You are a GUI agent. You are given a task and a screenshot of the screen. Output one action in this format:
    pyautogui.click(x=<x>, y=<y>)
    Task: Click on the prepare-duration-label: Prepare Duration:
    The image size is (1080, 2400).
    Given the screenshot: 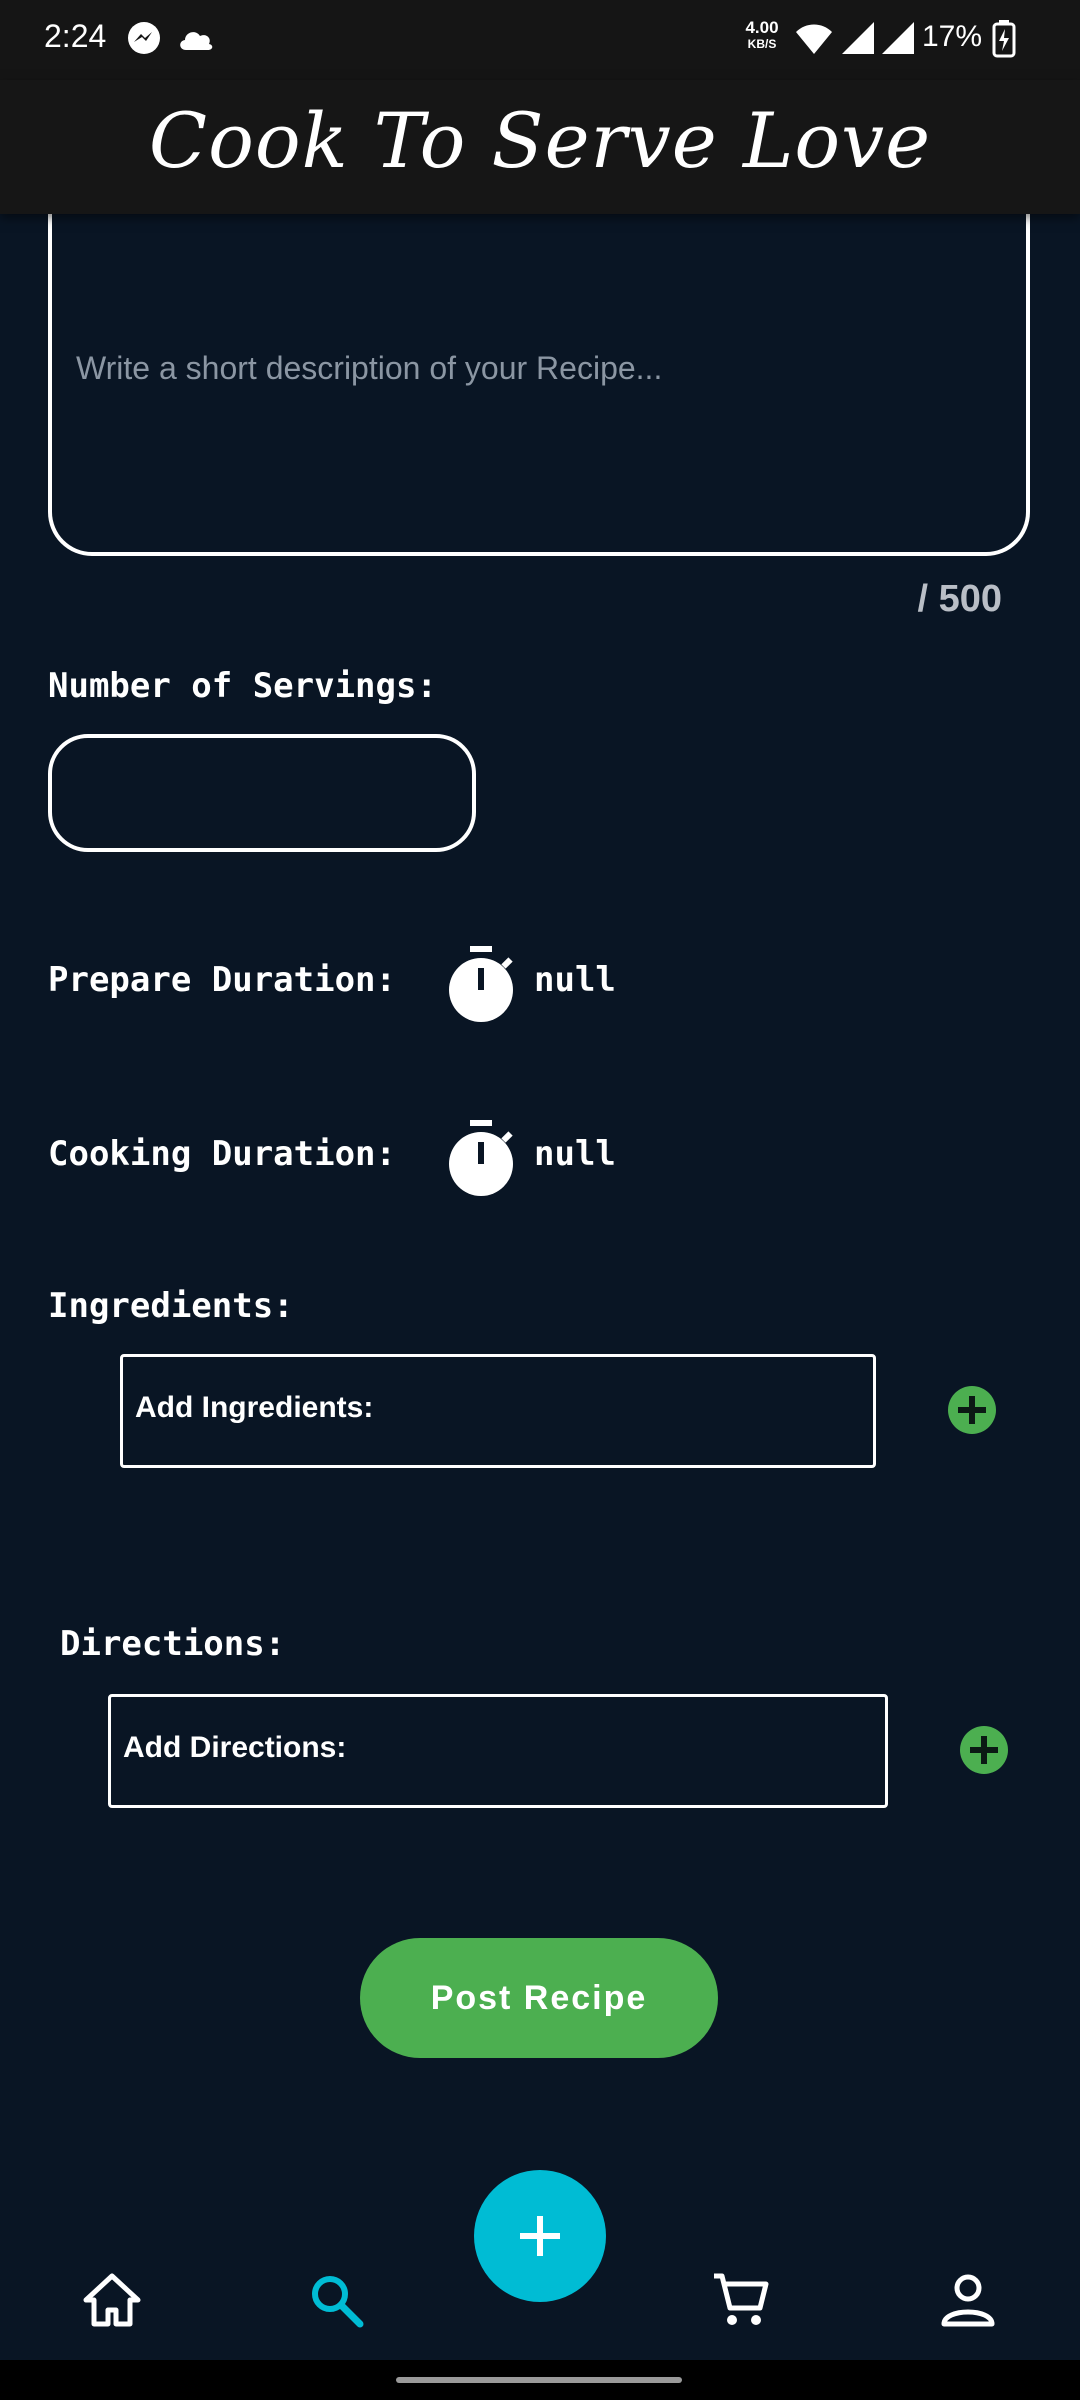 What is the action you would take?
    pyautogui.click(x=222, y=980)
    